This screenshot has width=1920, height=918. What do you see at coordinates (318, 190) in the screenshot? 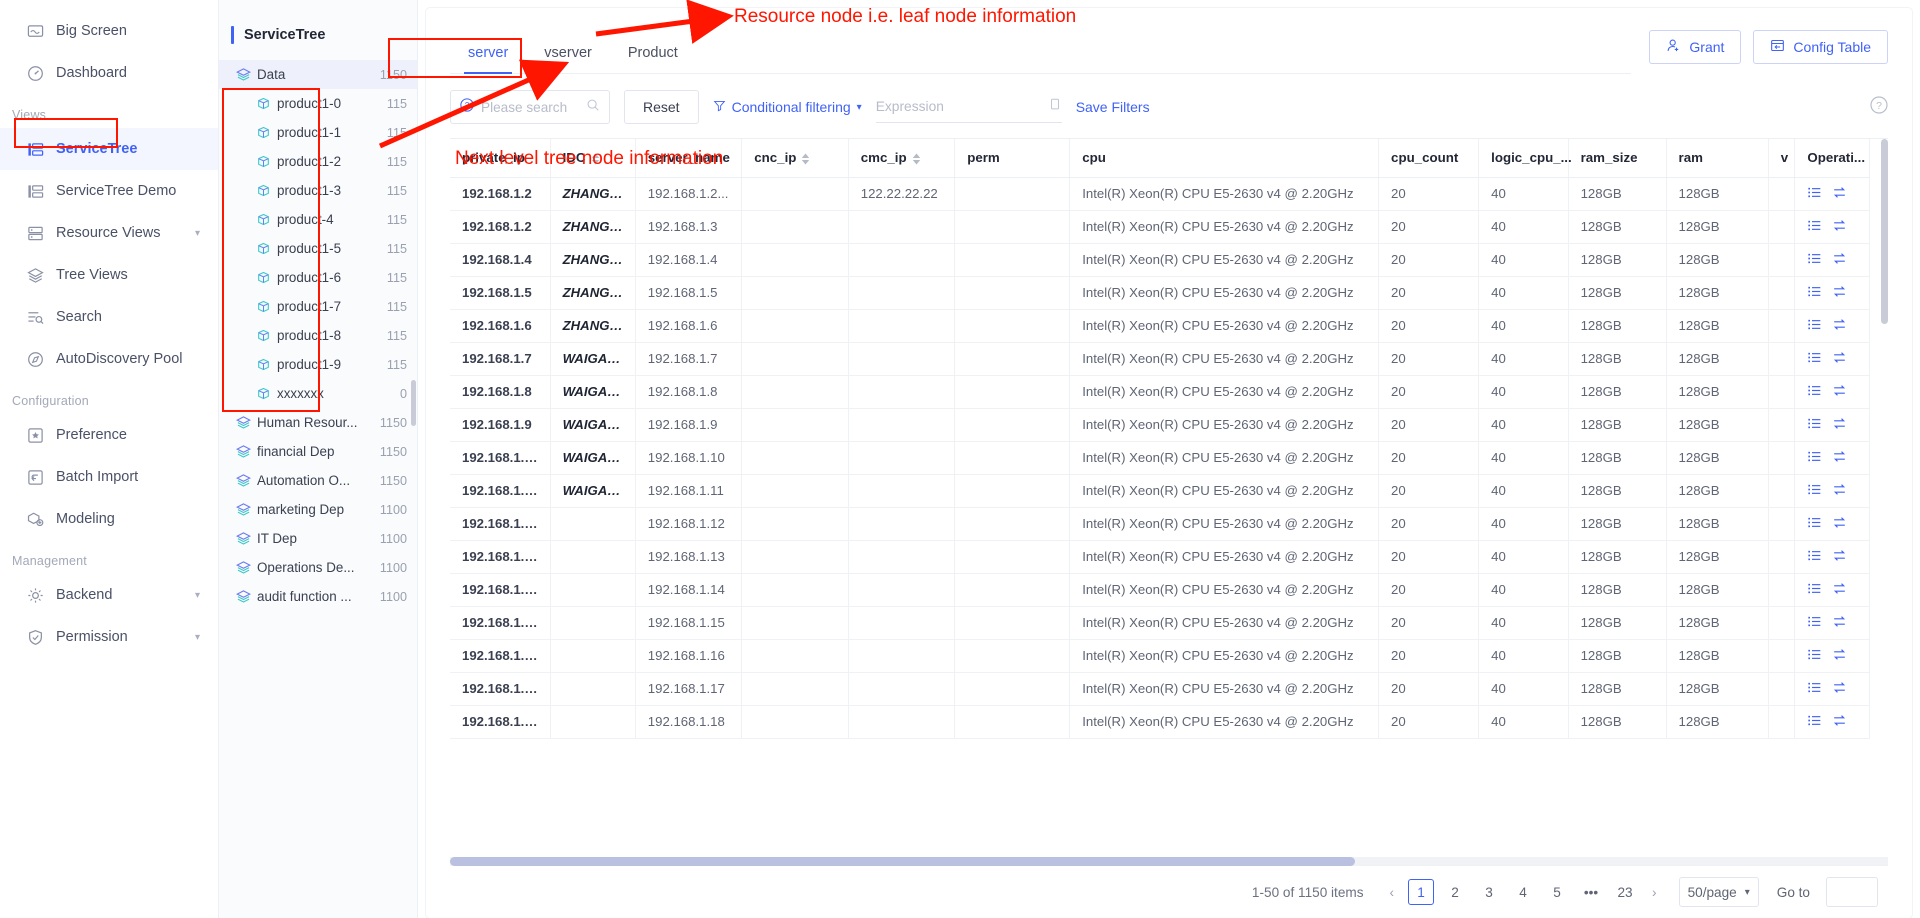
I see `tree-node-product1-3: product1-3 115` at bounding box center [318, 190].